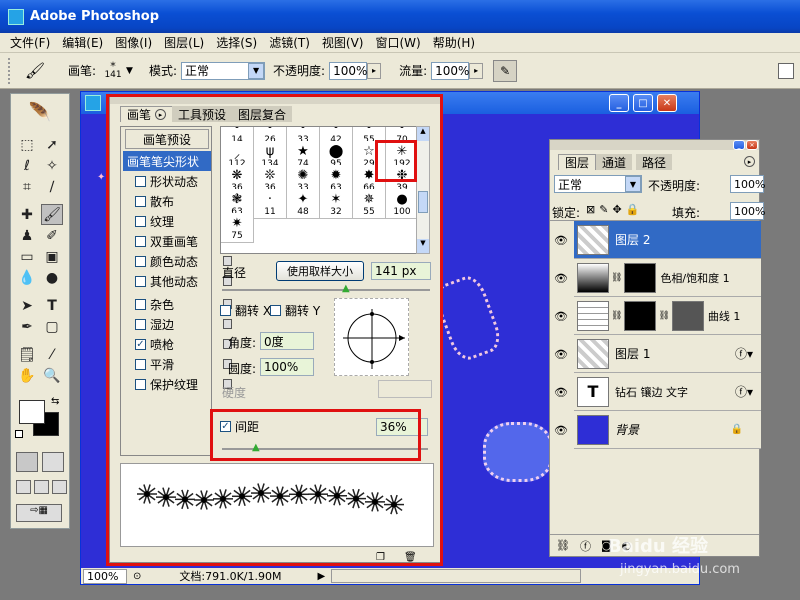 Image resolution: width=800 pixels, height=600 pixels. Describe the element at coordinates (52, 326) in the screenshot. I see `shape-tool-icon: ▢` at that location.